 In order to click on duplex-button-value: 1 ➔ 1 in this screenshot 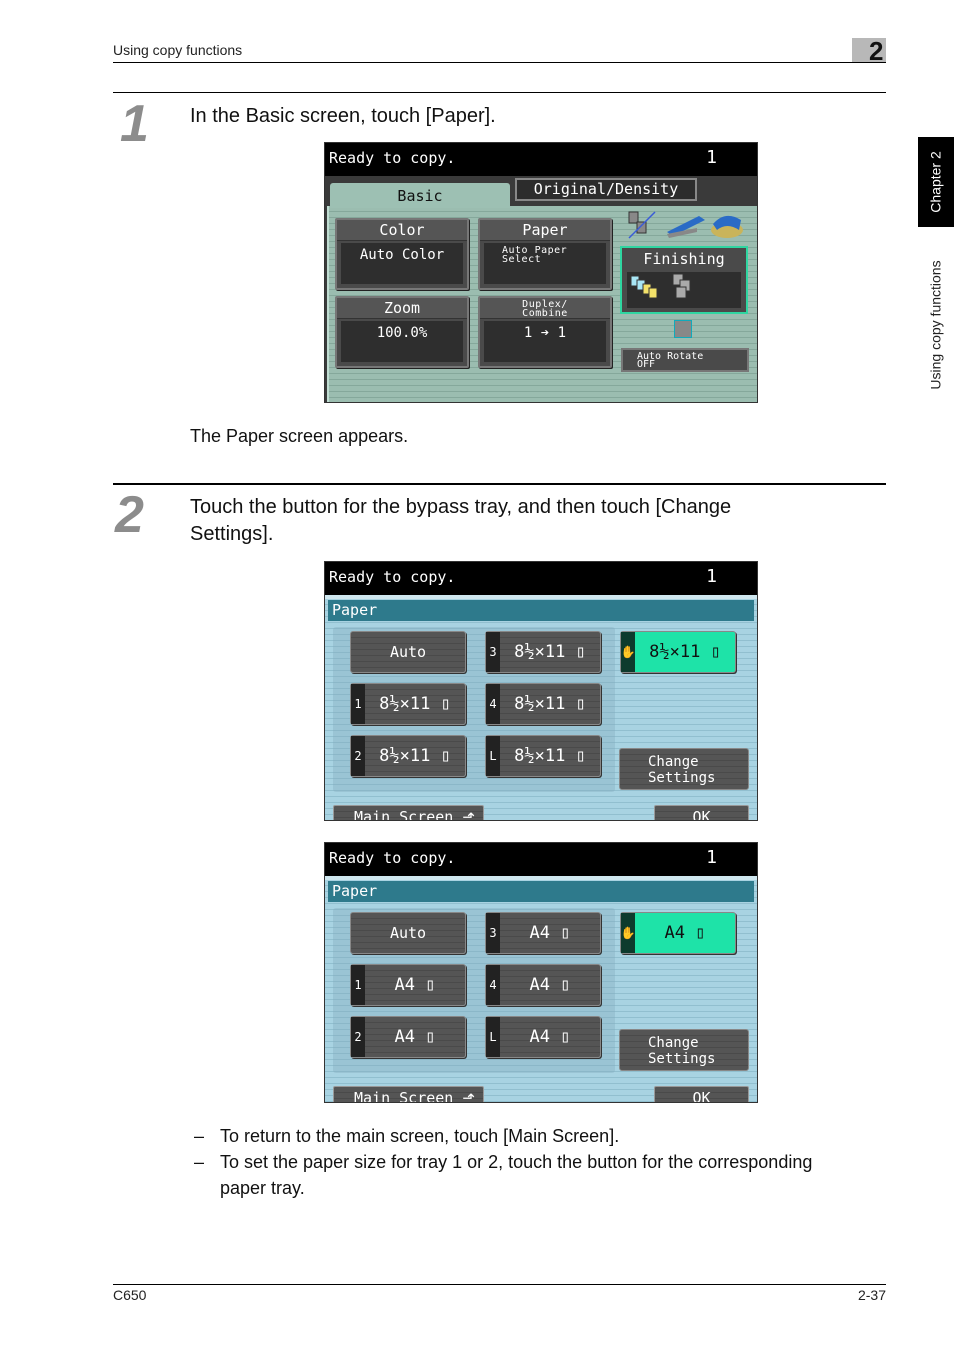, I will do `click(545, 341)`.